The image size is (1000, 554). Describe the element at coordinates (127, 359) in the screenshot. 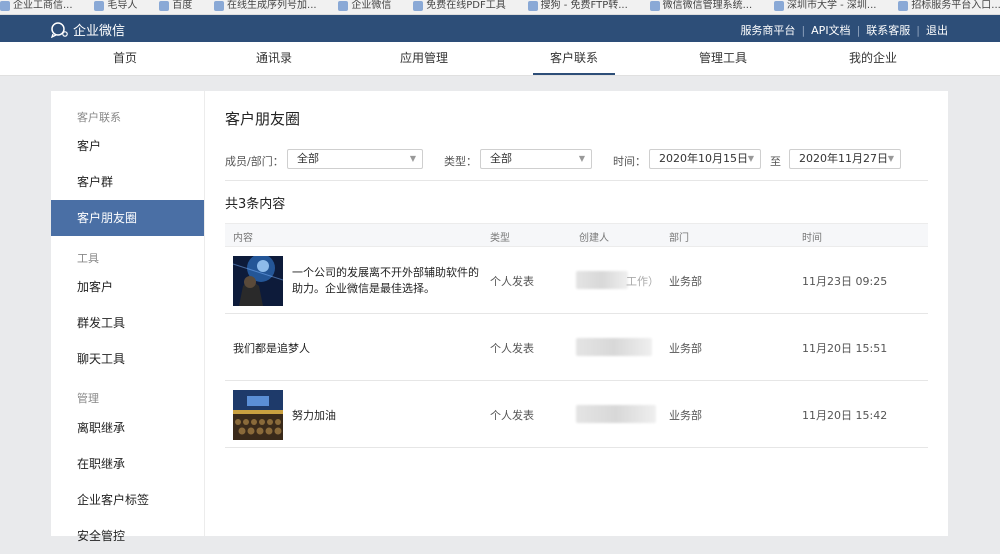

I see `sidebar-item-chat-tools: 聊天工具` at that location.